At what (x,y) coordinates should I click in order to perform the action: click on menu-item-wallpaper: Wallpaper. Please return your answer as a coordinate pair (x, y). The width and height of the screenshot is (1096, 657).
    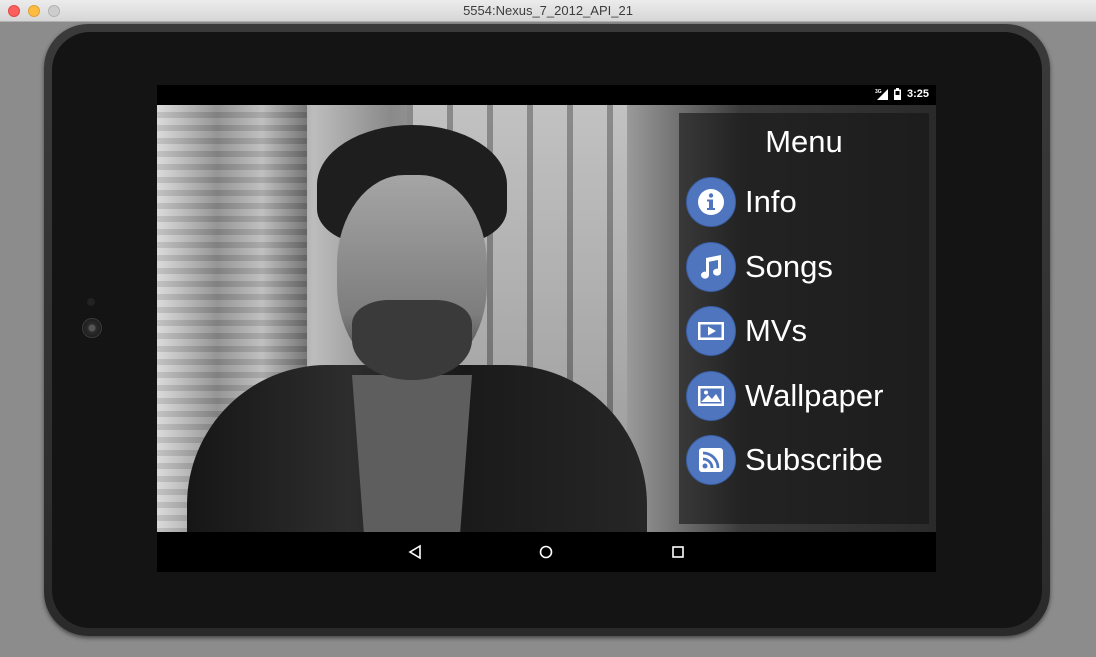
    Looking at the image, I should click on (784, 396).